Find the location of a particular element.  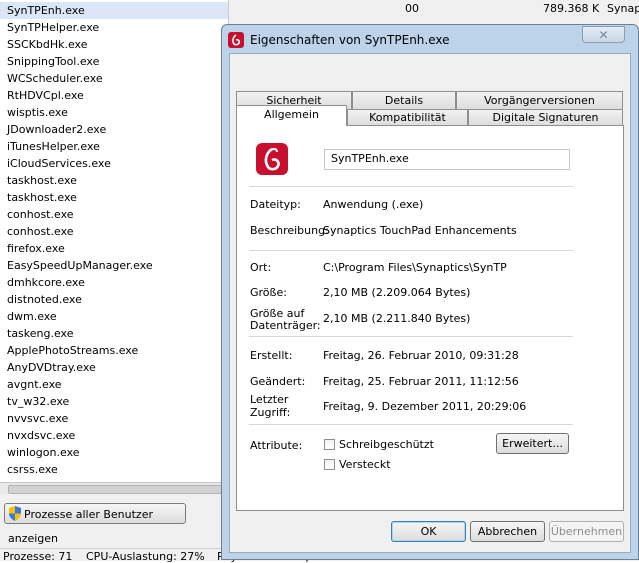

show-all-users-button: Prozesse aller Benutzer anzeigen is located at coordinates (95, 524).